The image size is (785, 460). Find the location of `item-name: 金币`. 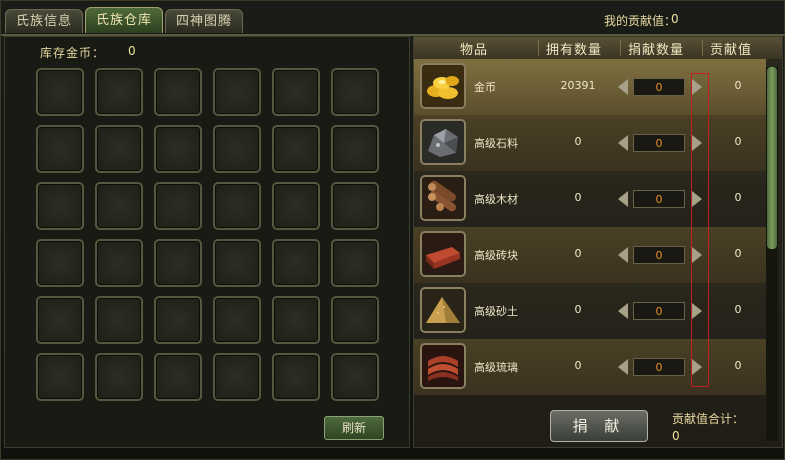

item-name: 金币 is located at coordinates (485, 87).